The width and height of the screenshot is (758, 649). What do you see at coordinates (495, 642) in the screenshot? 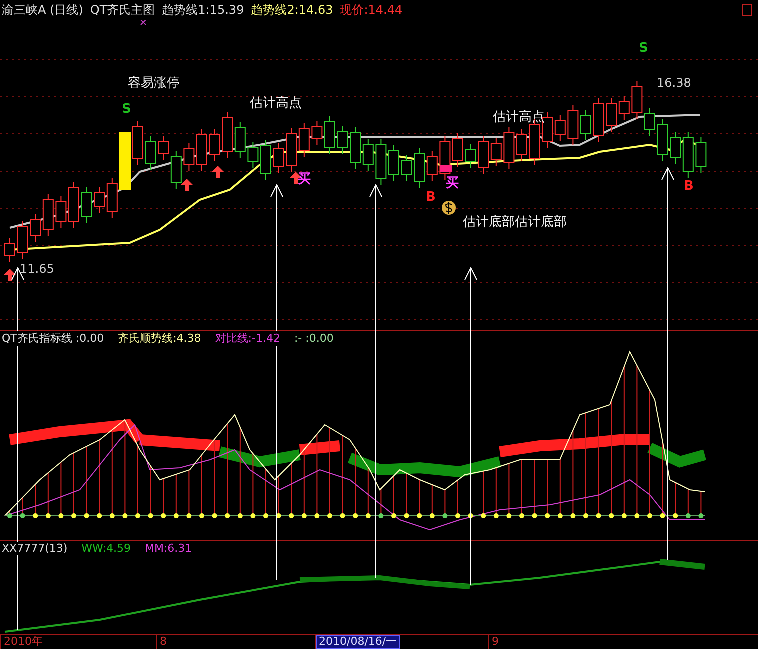
I see `date-label: 9` at bounding box center [495, 642].